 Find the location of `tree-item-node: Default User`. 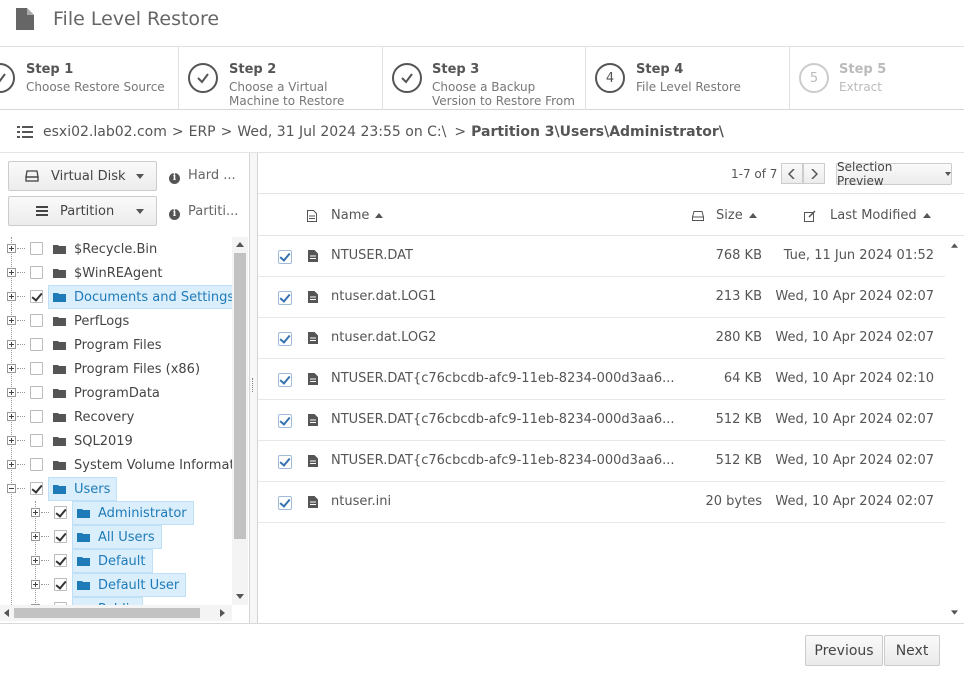

tree-item-node: Default User is located at coordinates (129, 585).